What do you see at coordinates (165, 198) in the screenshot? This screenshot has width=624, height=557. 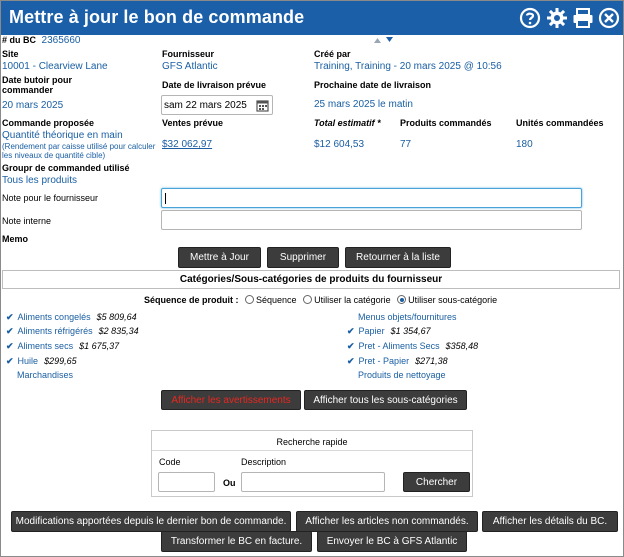 I see `text-cursor` at bounding box center [165, 198].